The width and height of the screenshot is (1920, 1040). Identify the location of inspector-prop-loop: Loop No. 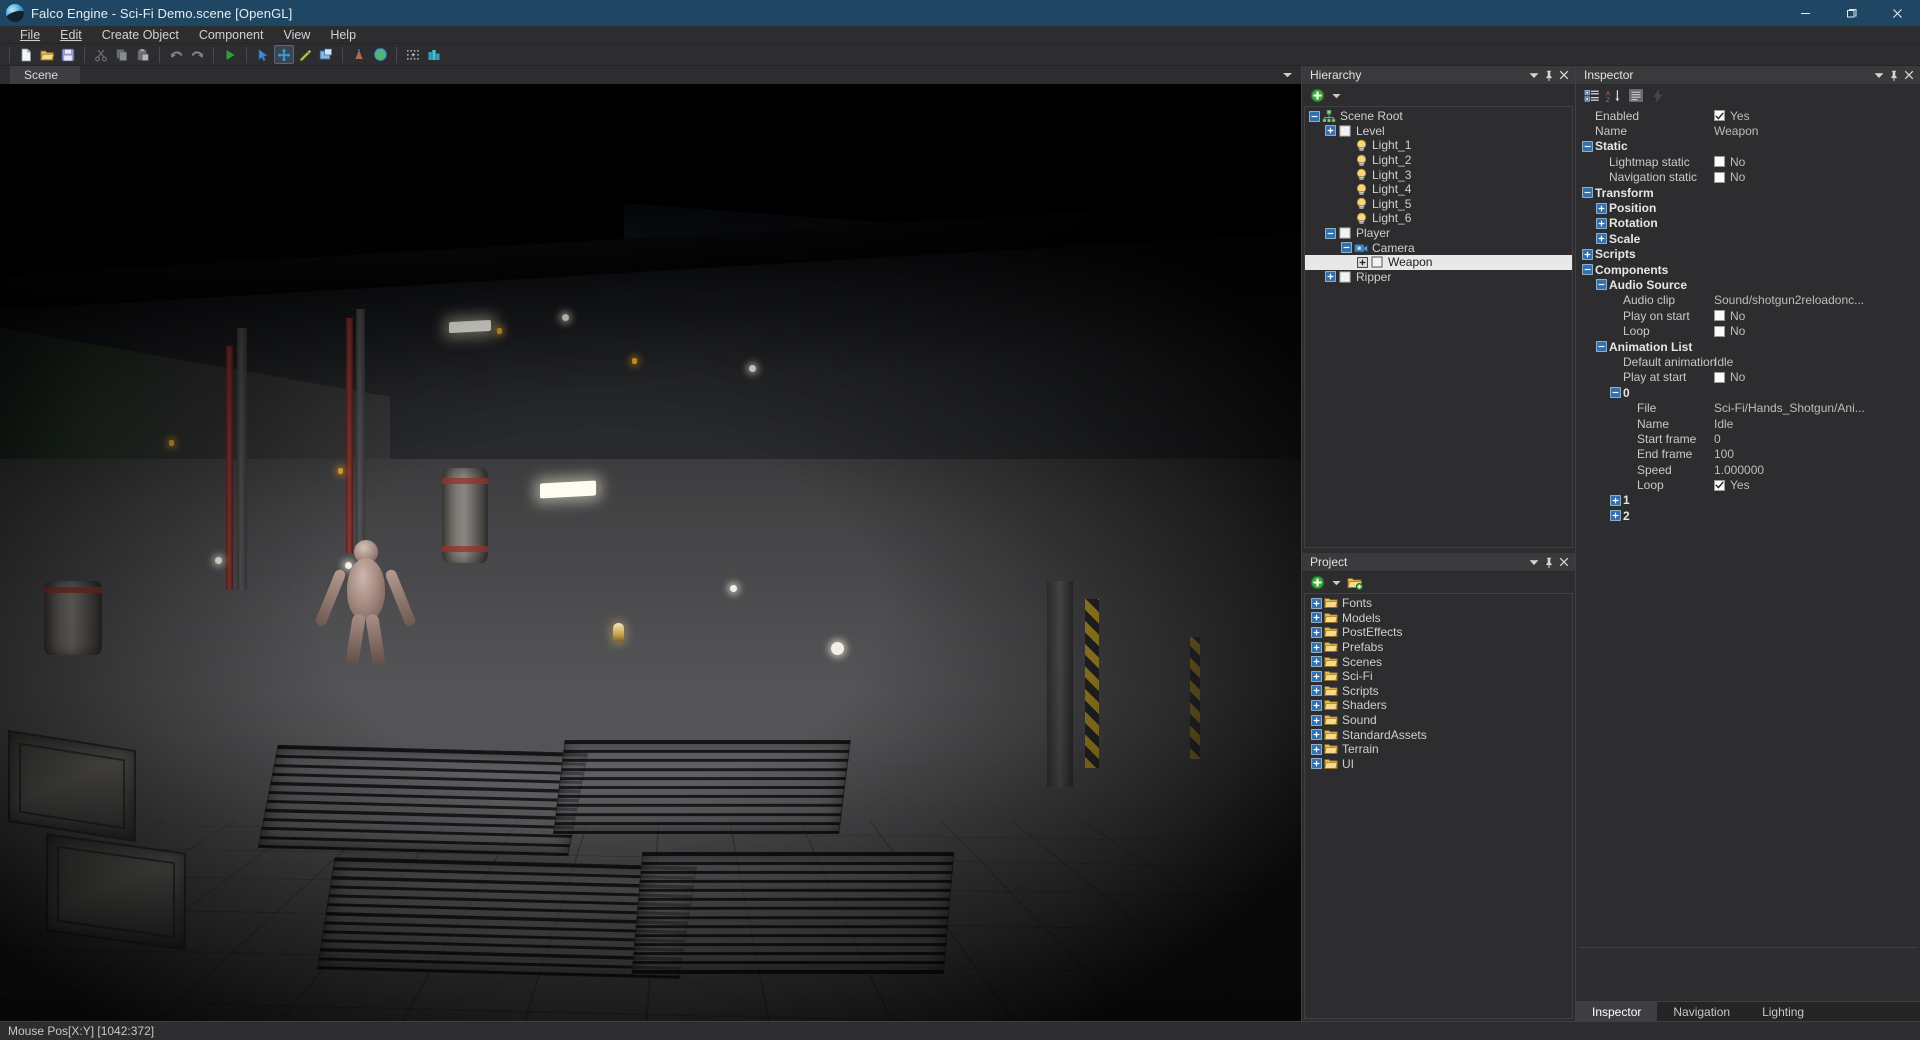
(1748, 330).